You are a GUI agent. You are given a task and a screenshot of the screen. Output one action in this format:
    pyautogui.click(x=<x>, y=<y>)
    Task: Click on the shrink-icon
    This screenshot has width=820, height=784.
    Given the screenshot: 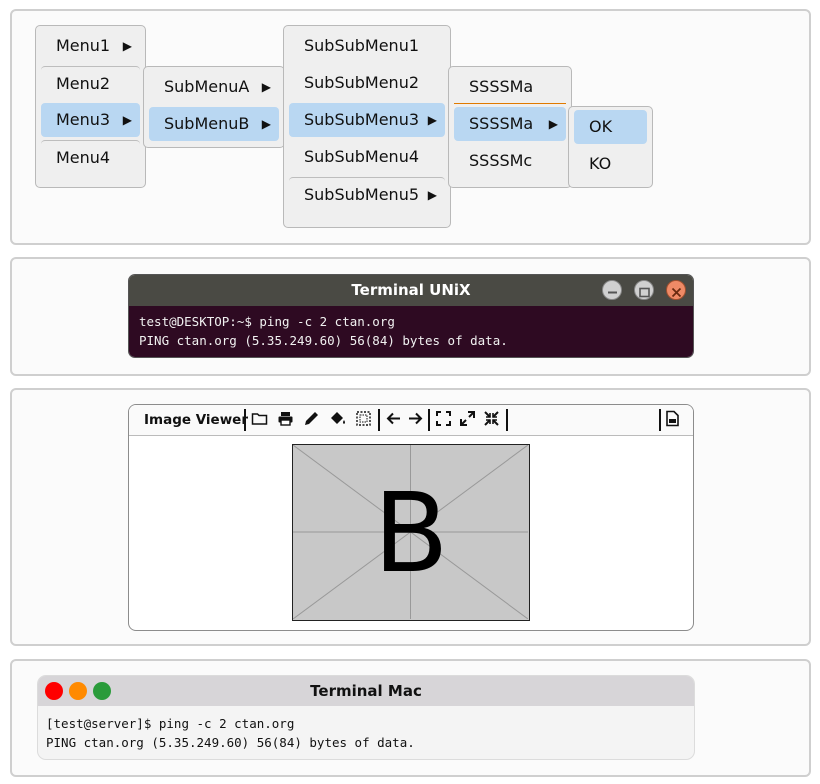 What is the action you would take?
    pyautogui.click(x=491, y=421)
    